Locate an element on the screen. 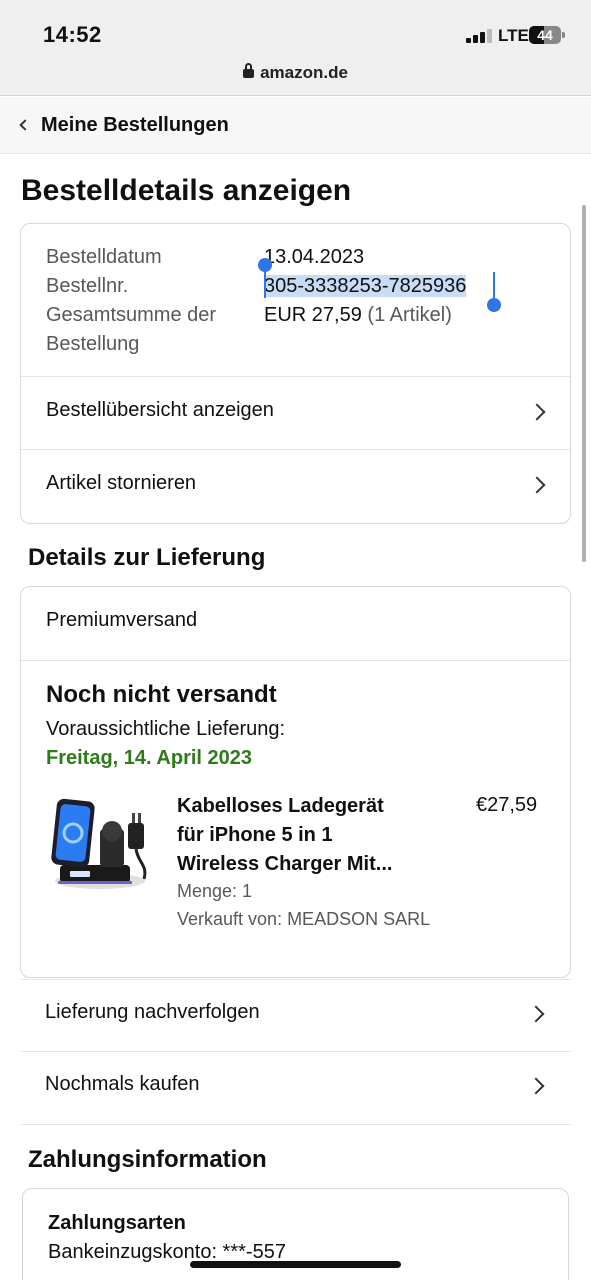 This screenshot has height=1280, width=591. order-date-label: Bestelldatum is located at coordinates (104, 257).